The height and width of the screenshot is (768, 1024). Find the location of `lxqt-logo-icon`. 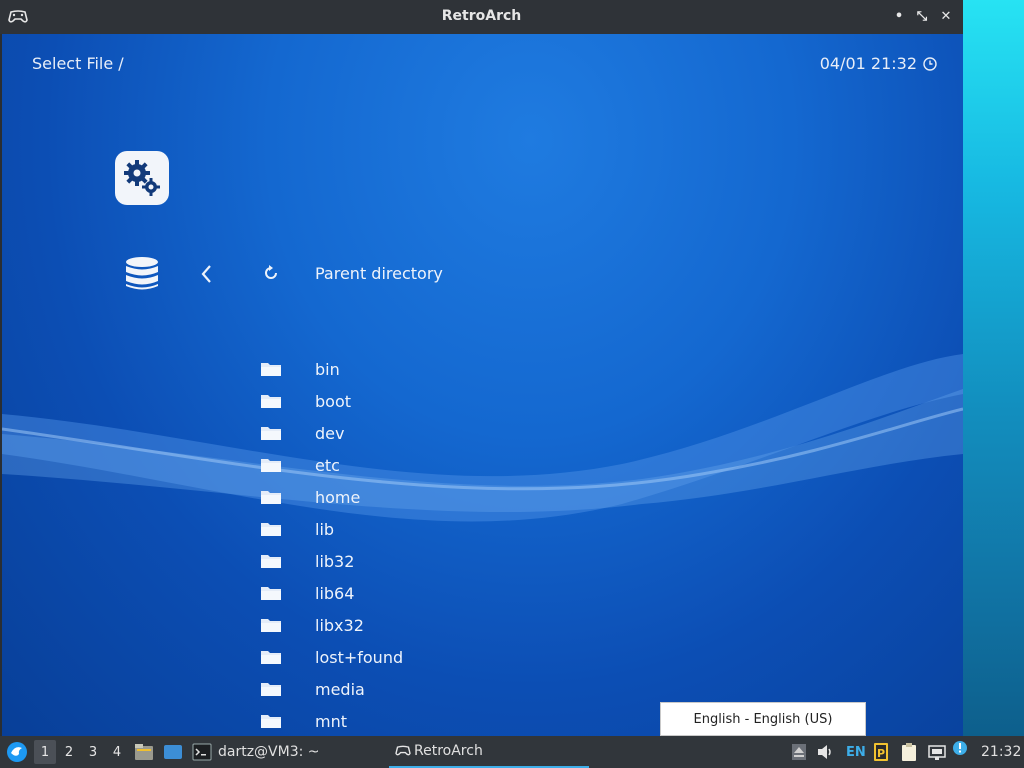

lxqt-logo-icon is located at coordinates (17, 752).